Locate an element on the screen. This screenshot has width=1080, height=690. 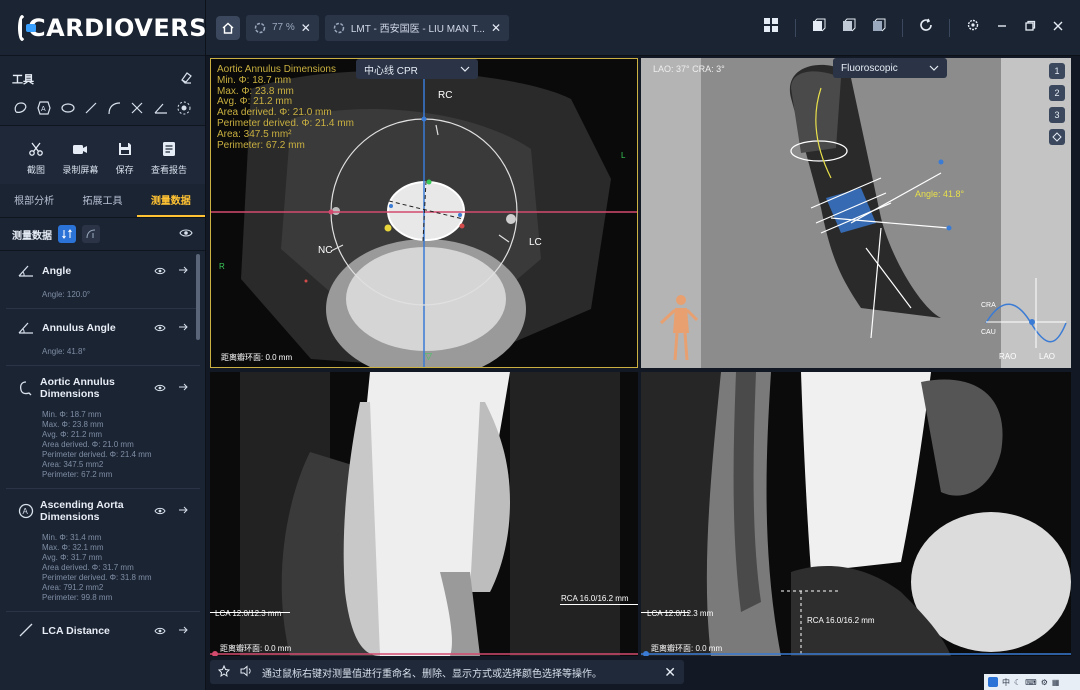
cross-line-icon is located at coordinates (137, 108).